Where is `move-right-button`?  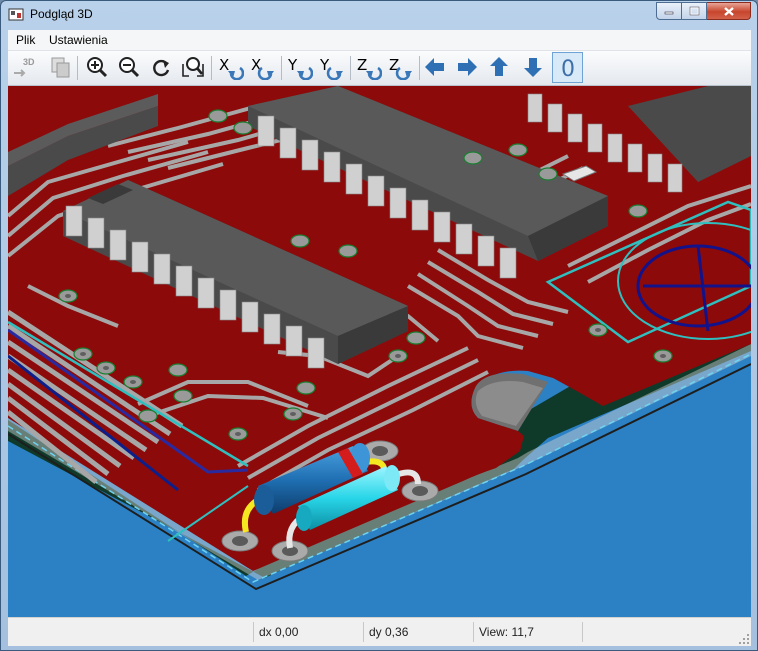
move-right-button is located at coordinates (467, 67).